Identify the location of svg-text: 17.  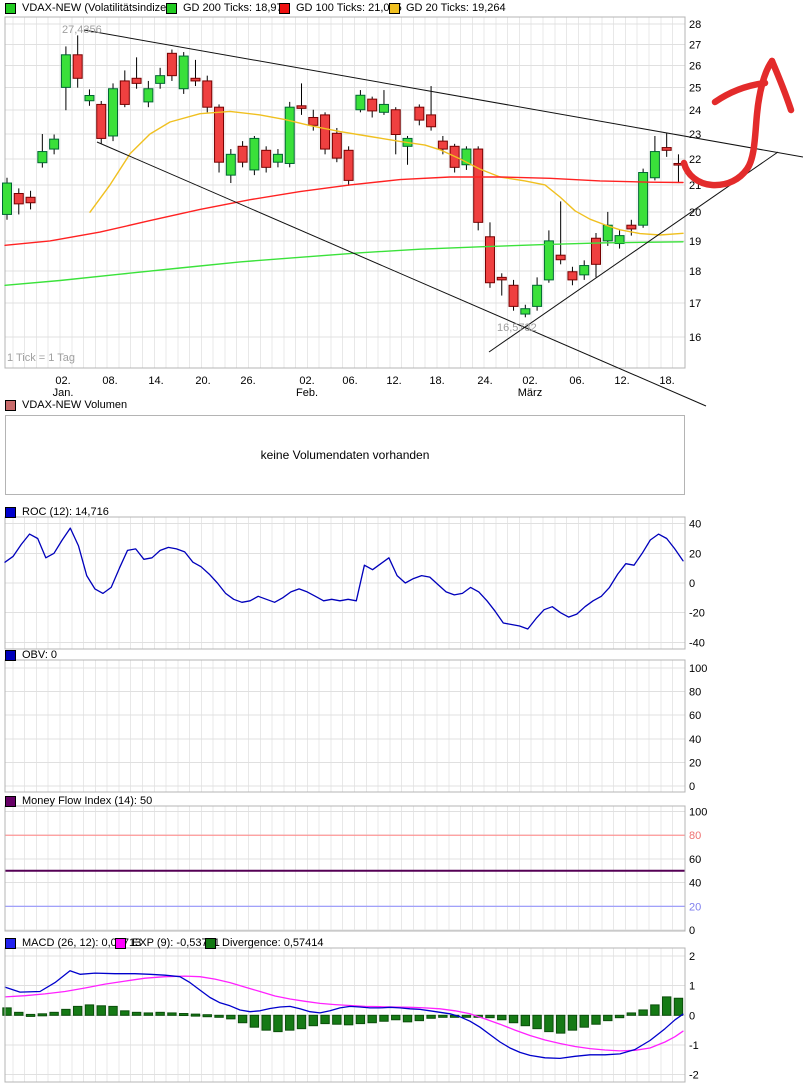
(695, 304).